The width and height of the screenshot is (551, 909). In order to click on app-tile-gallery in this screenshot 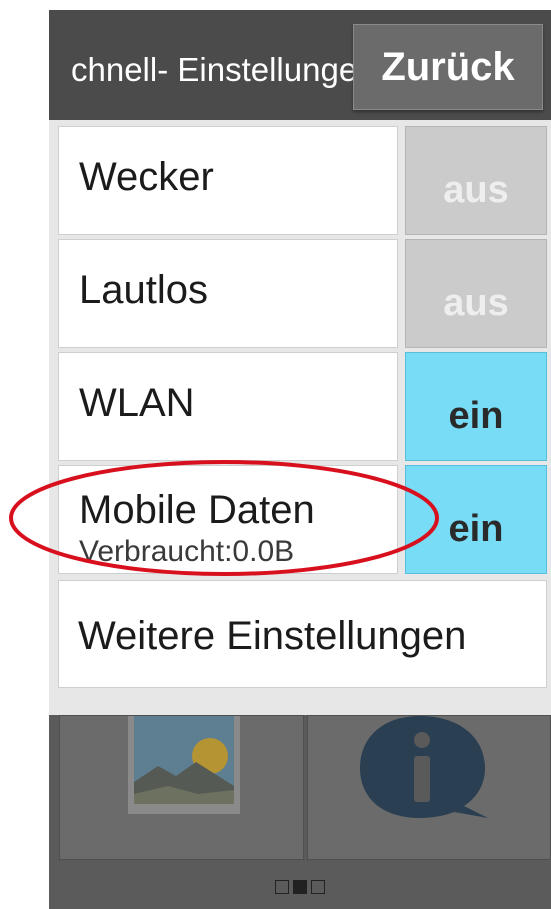, I will do `click(181, 787)`.